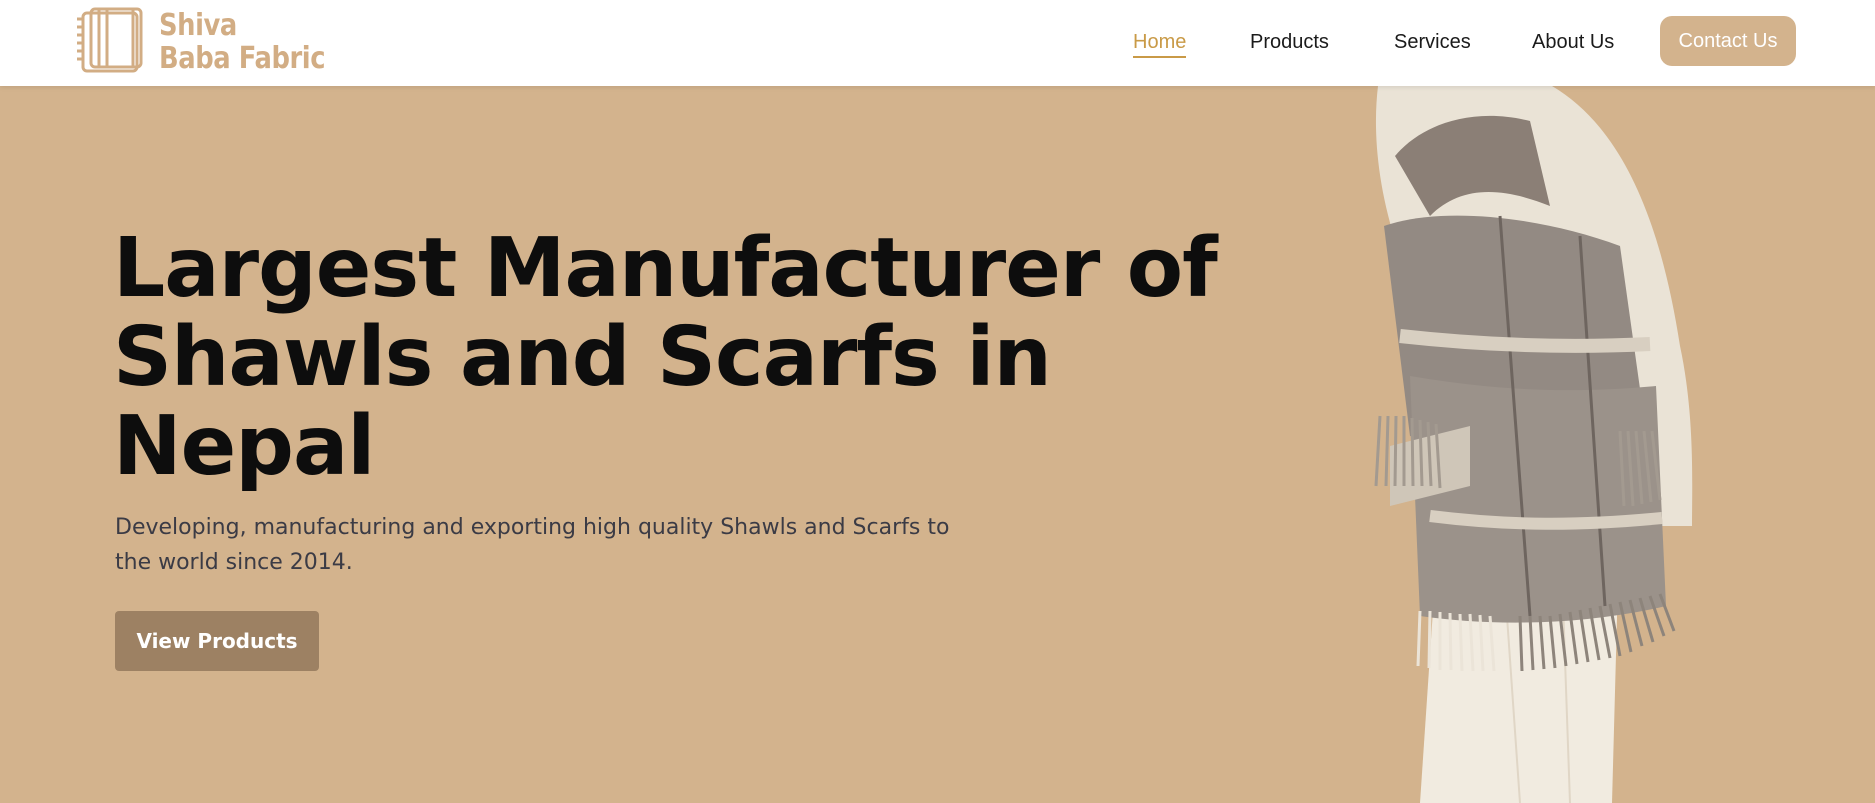 The image size is (1875, 803). What do you see at coordinates (1432, 42) in the screenshot?
I see `nav-link-services: Services` at bounding box center [1432, 42].